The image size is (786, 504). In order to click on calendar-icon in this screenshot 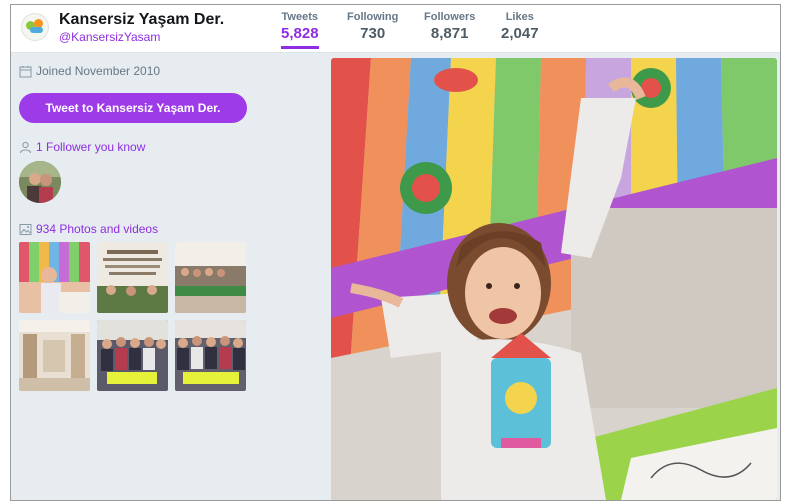, I will do `click(25, 71)`.